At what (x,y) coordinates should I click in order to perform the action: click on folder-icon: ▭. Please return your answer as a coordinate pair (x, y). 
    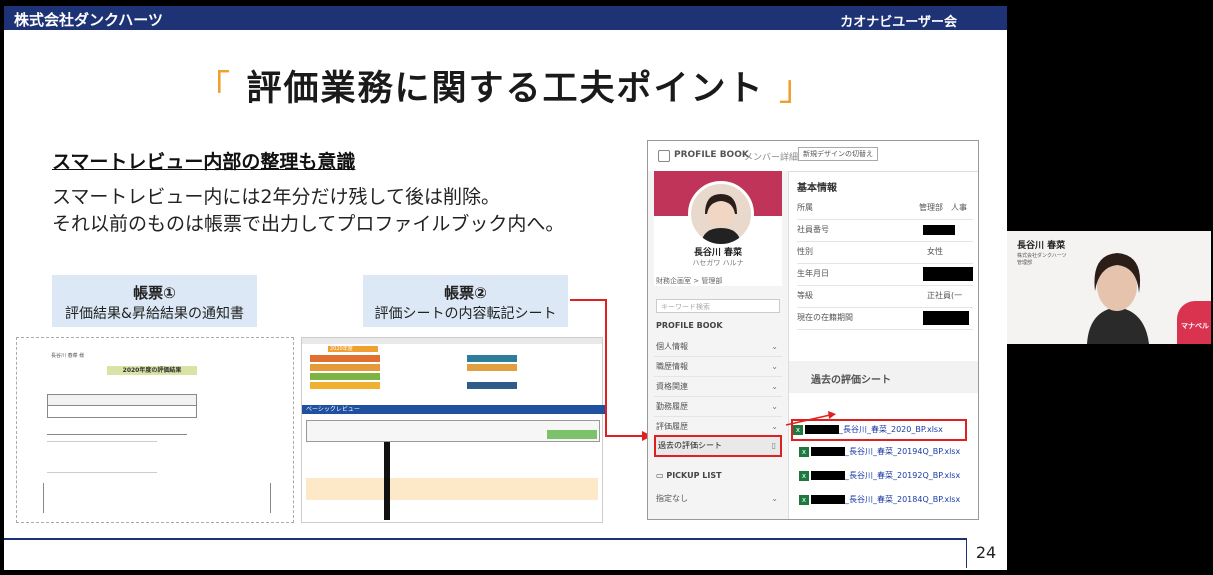
    Looking at the image, I should click on (661, 475).